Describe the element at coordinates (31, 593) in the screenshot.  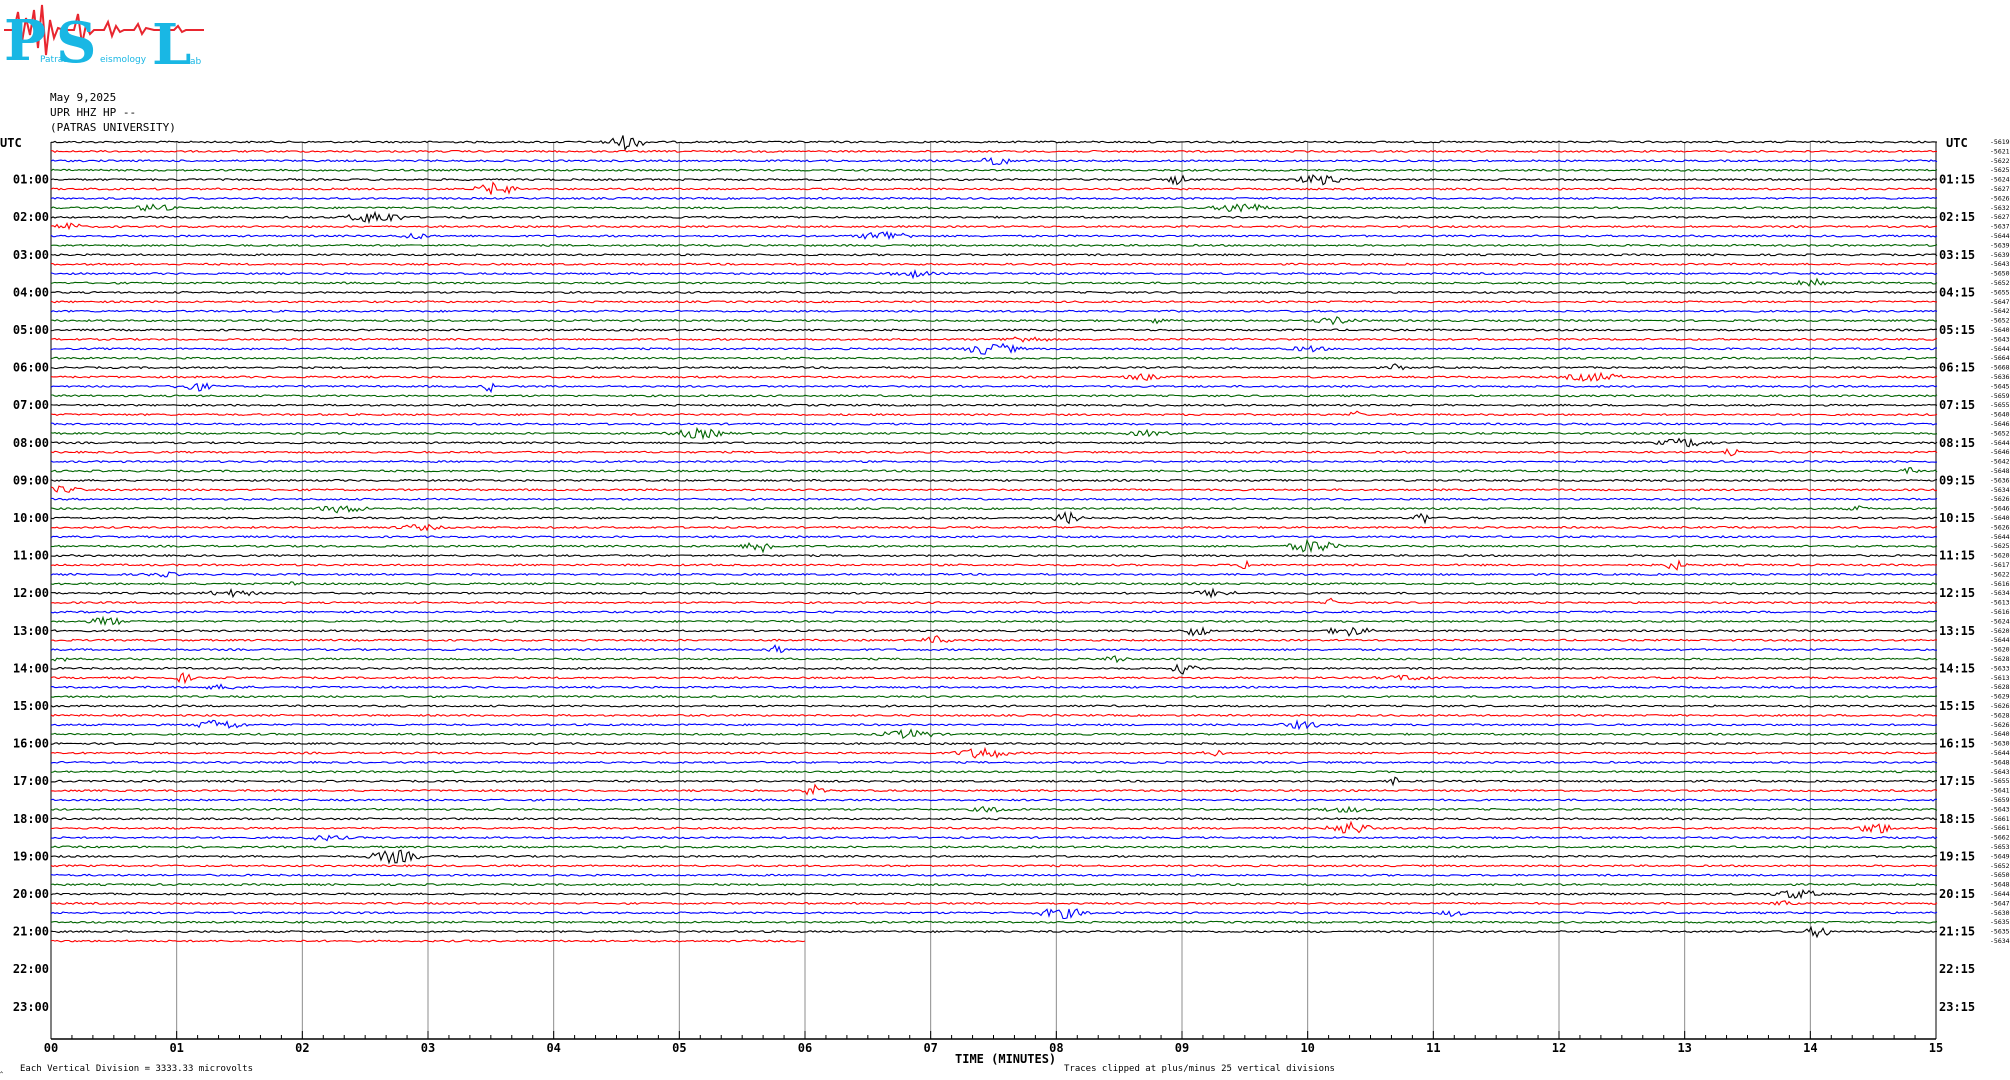
I see `hour-label-left: 12:00` at that location.